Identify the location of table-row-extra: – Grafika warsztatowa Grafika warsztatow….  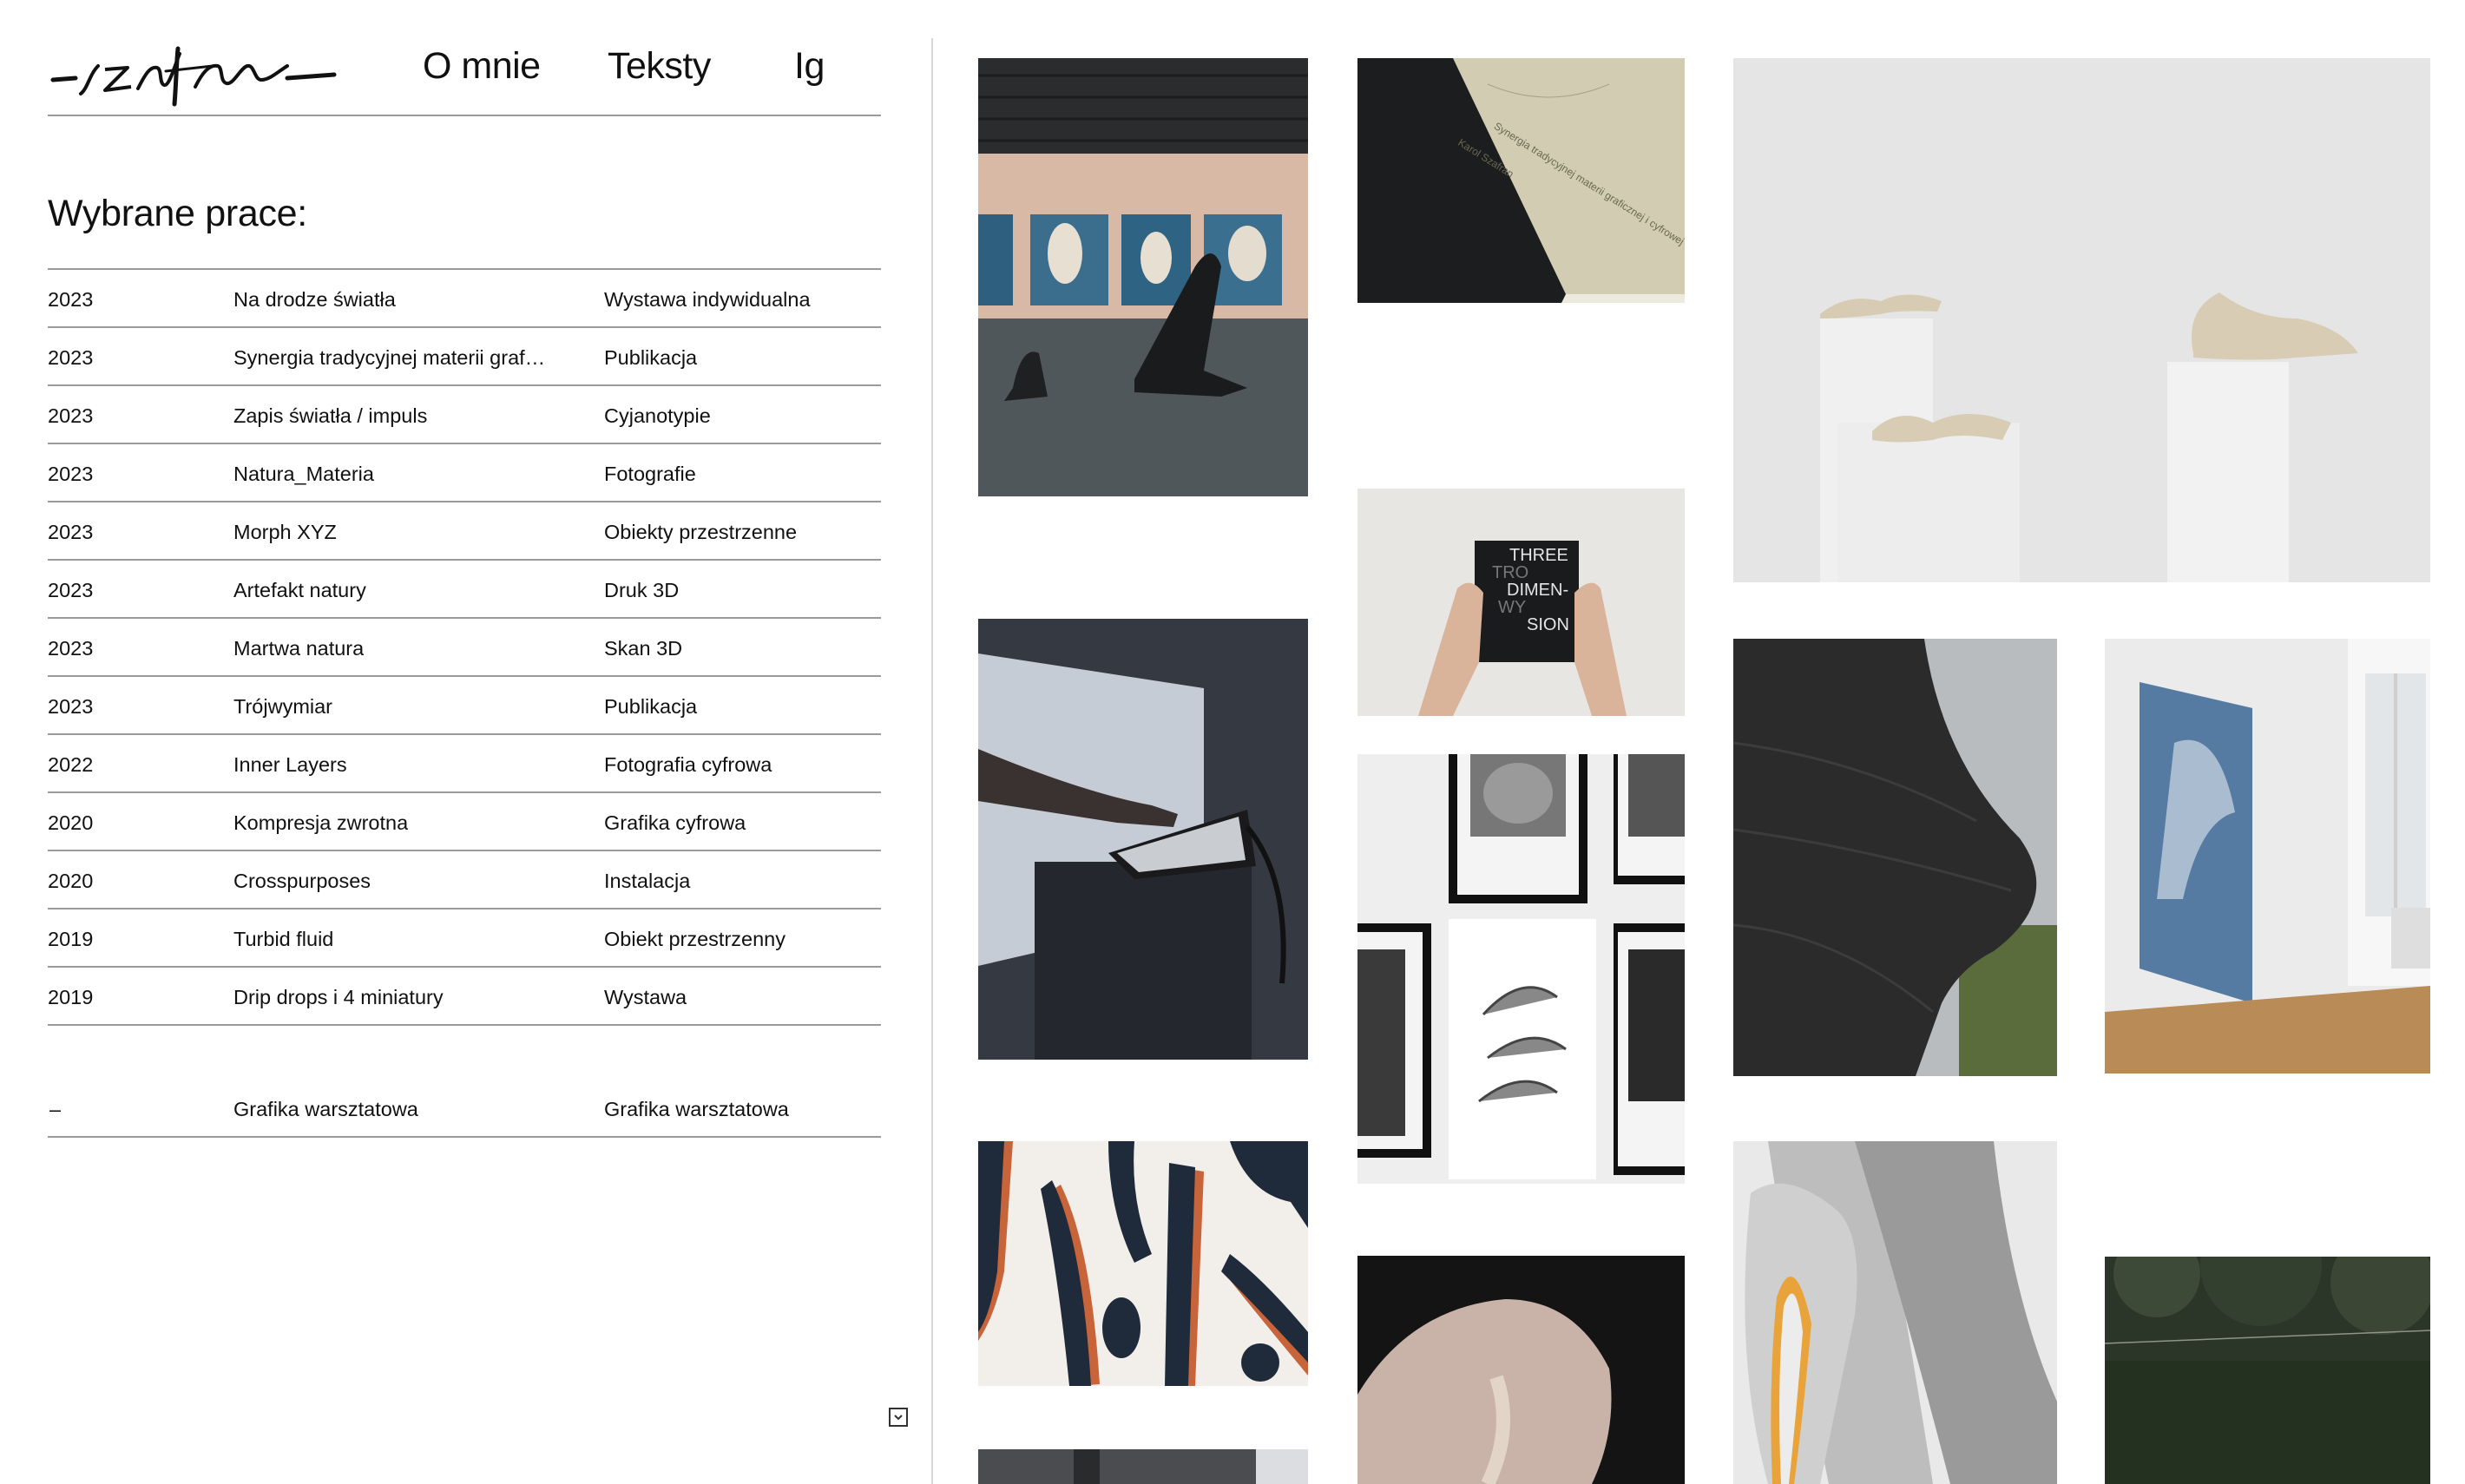
(465, 1109).